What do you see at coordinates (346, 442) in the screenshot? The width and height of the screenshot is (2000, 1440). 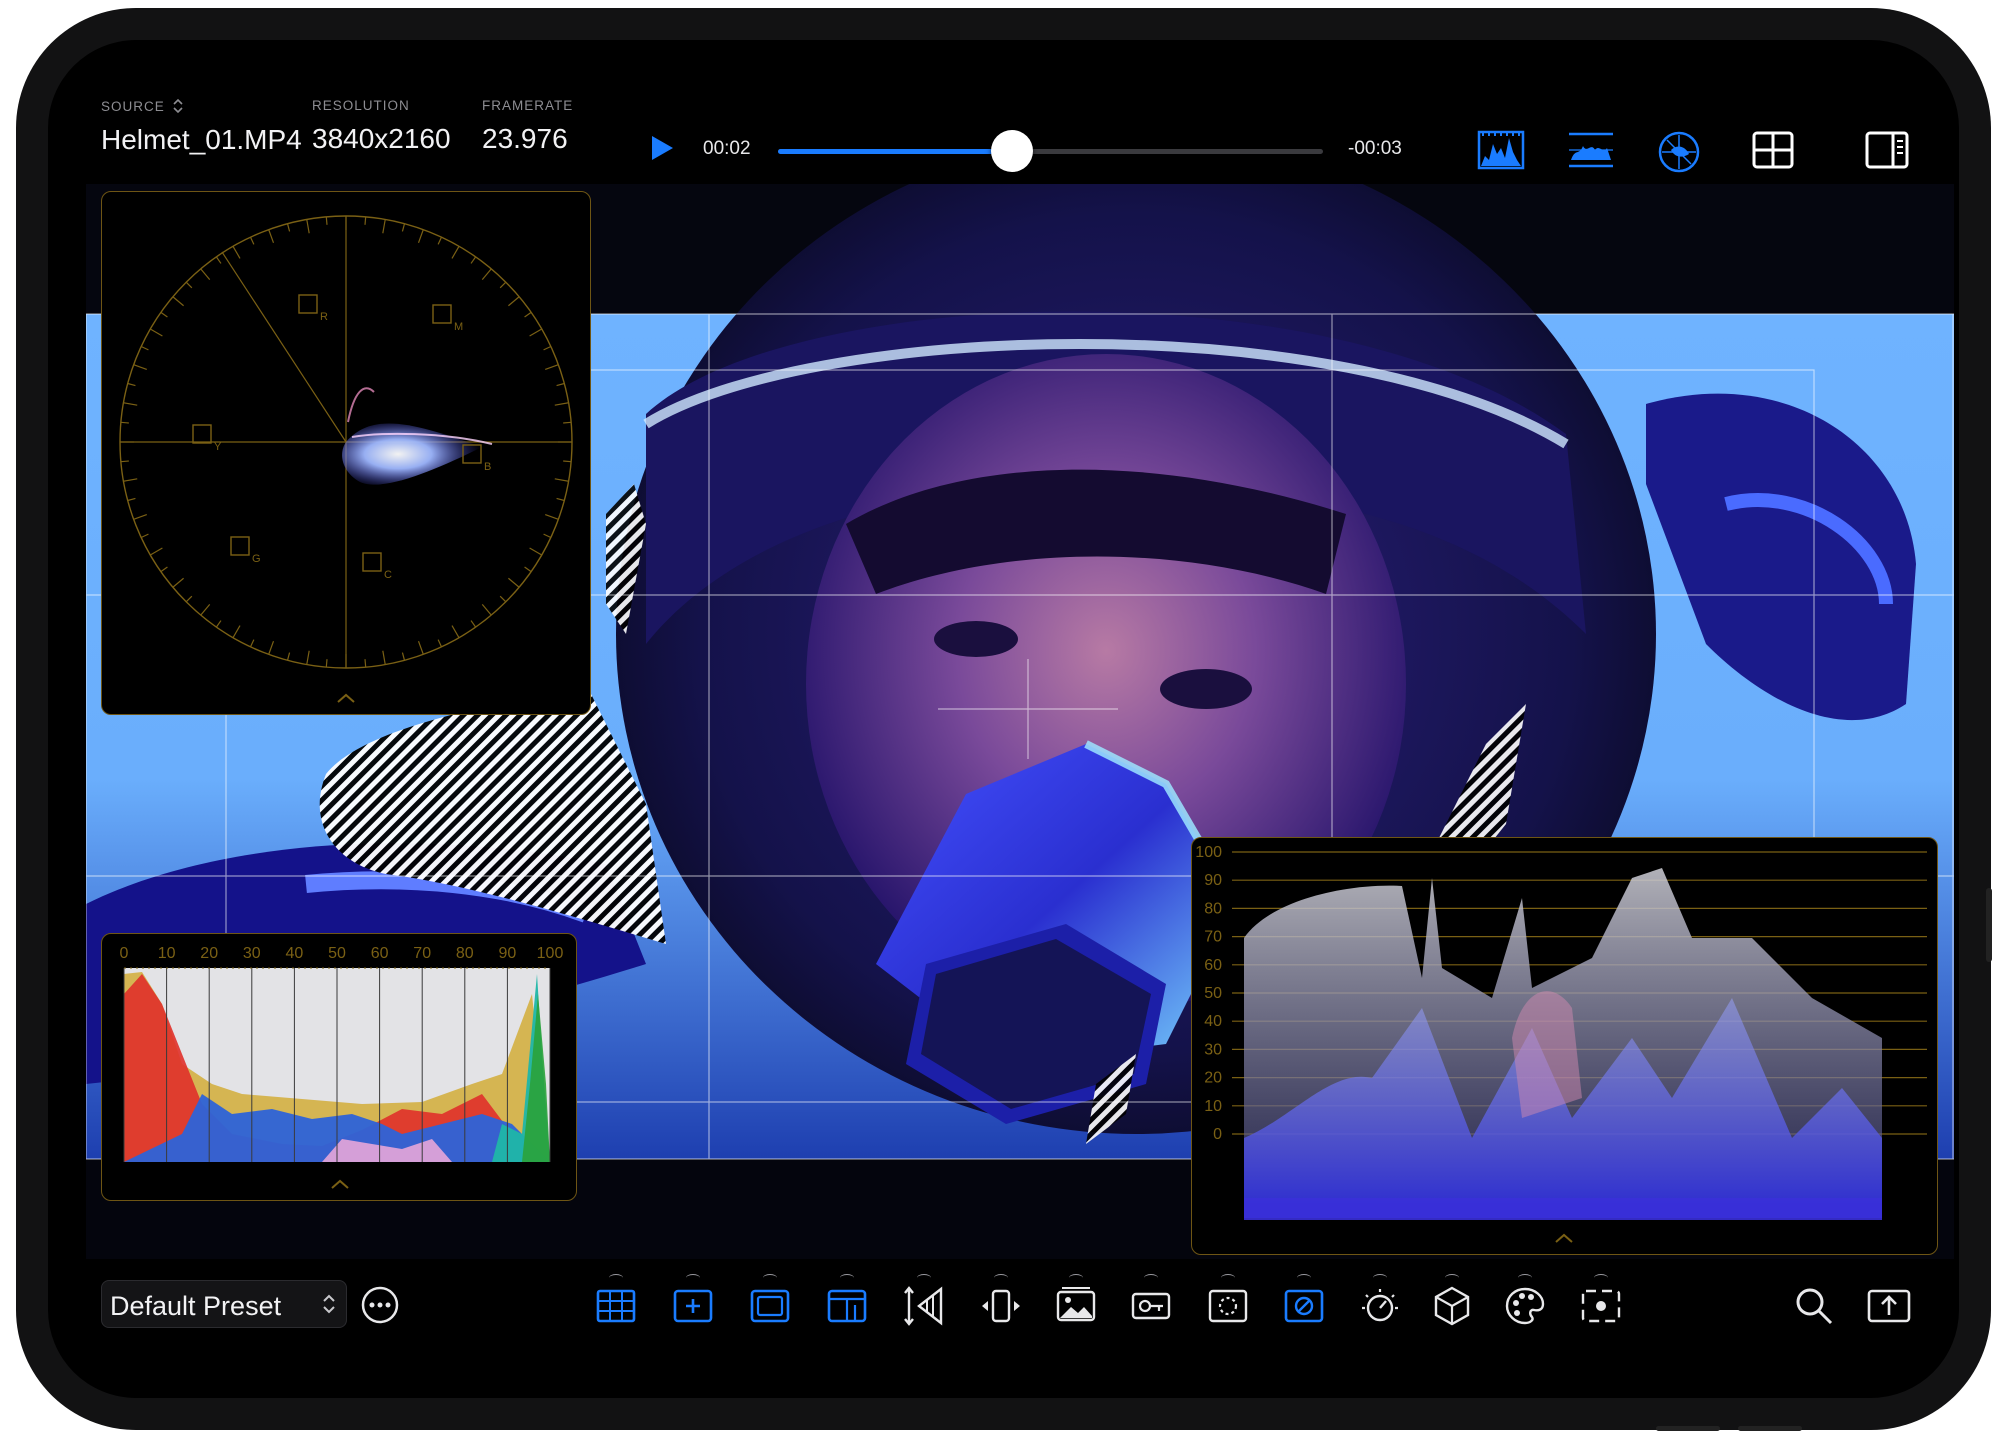 I see `vectorscope-graph: R M B C G Y` at bounding box center [346, 442].